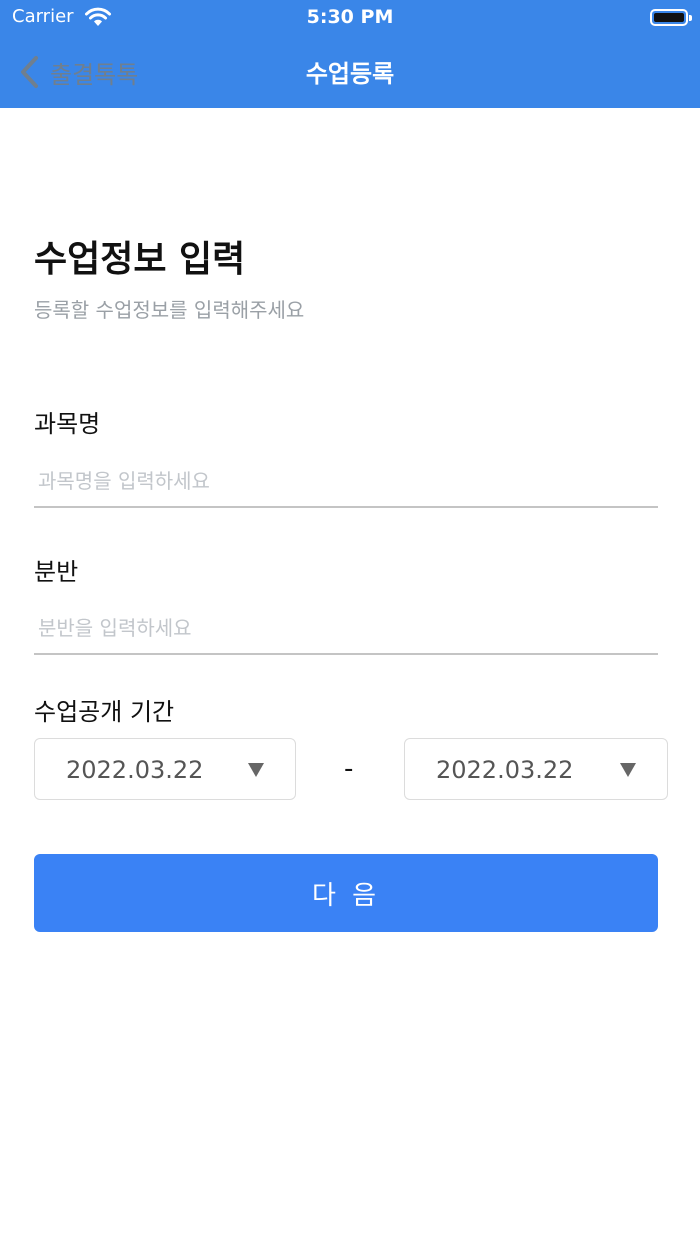  Describe the element at coordinates (135, 770) in the screenshot. I see `start-date-value: 2022.03.22` at that location.